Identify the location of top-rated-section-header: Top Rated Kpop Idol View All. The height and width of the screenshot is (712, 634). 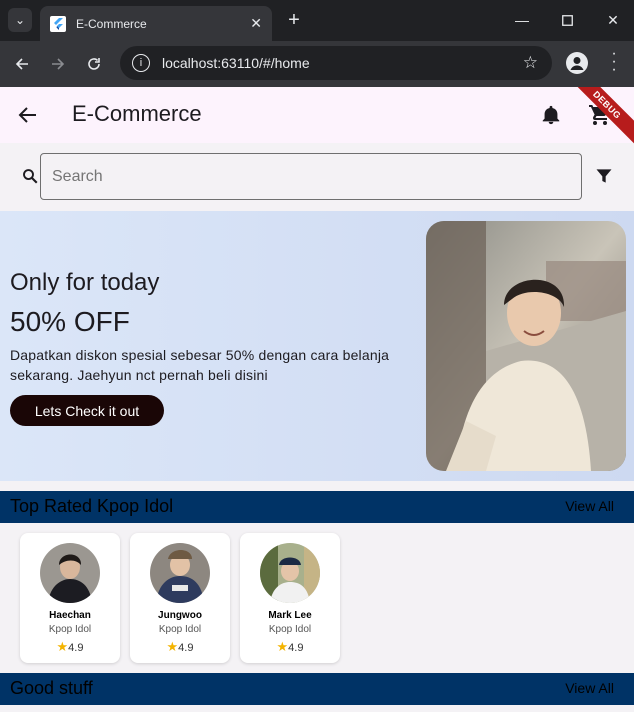
(317, 507).